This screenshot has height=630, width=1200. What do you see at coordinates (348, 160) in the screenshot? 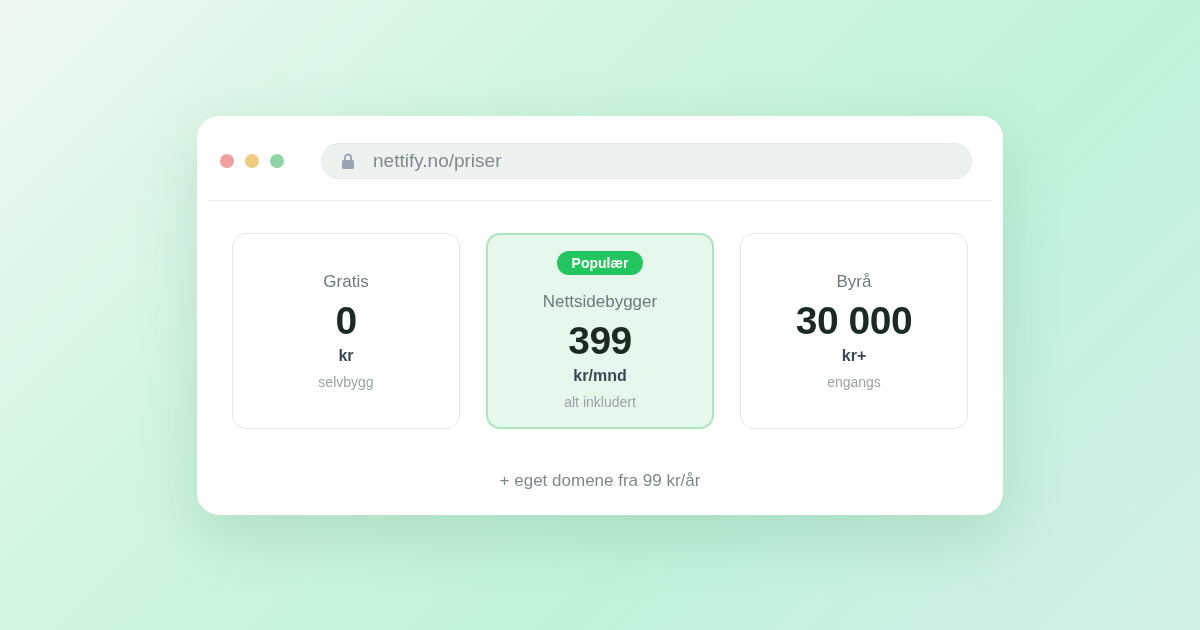
I see `lock-icon` at bounding box center [348, 160].